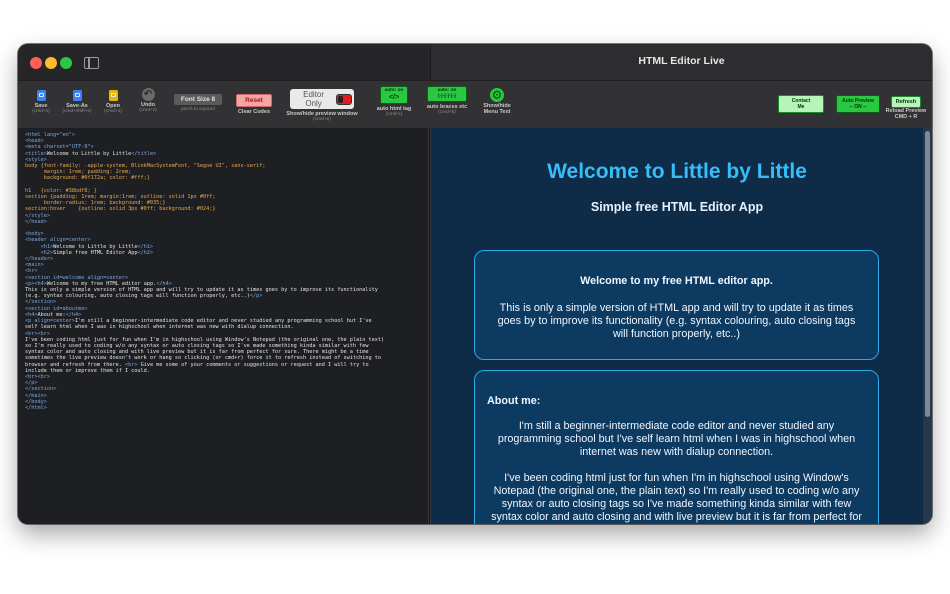 This screenshot has height=594, width=950. I want to click on html-tag-icon: </>, so click(394, 97).